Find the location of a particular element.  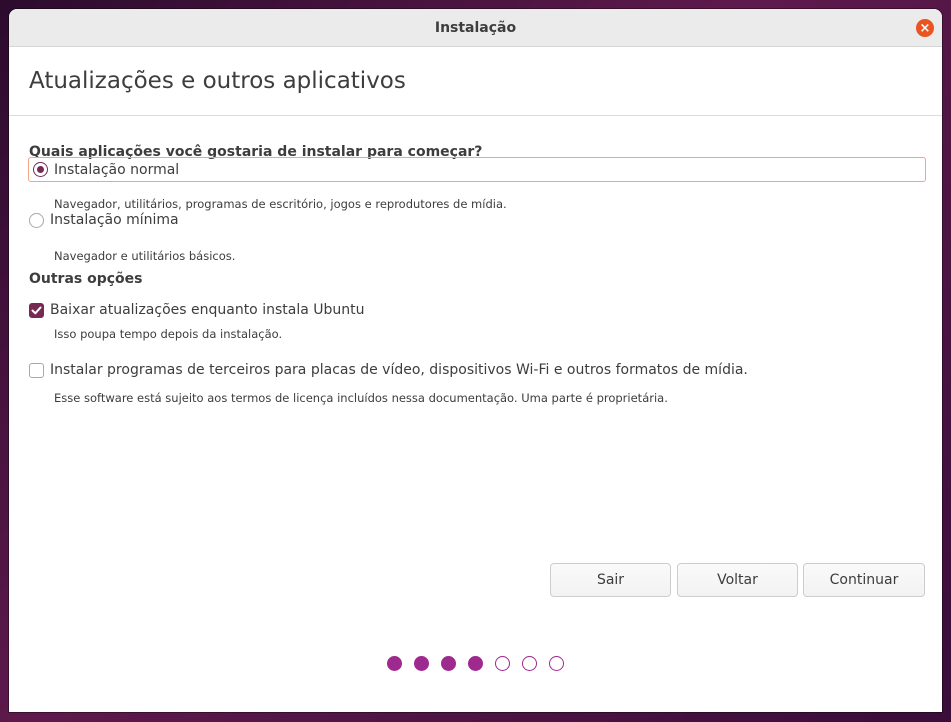

minimal-install-description: Navegador e utilitários básicos. is located at coordinates (145, 256).